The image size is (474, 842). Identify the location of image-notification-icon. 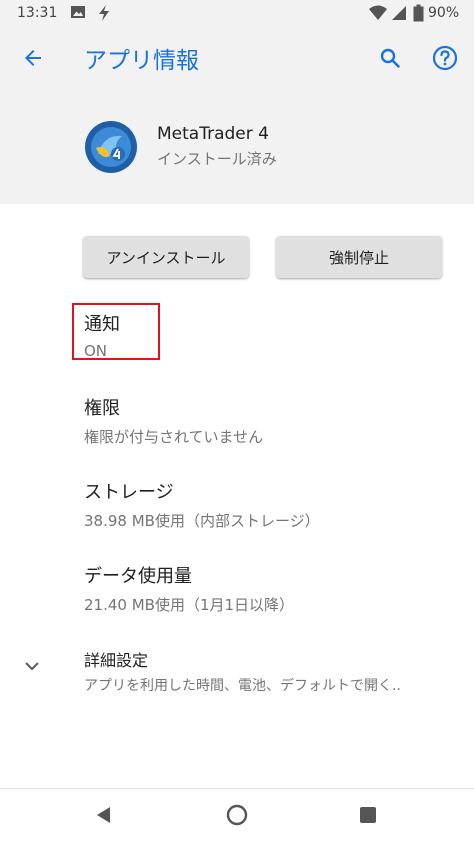
(78, 14).